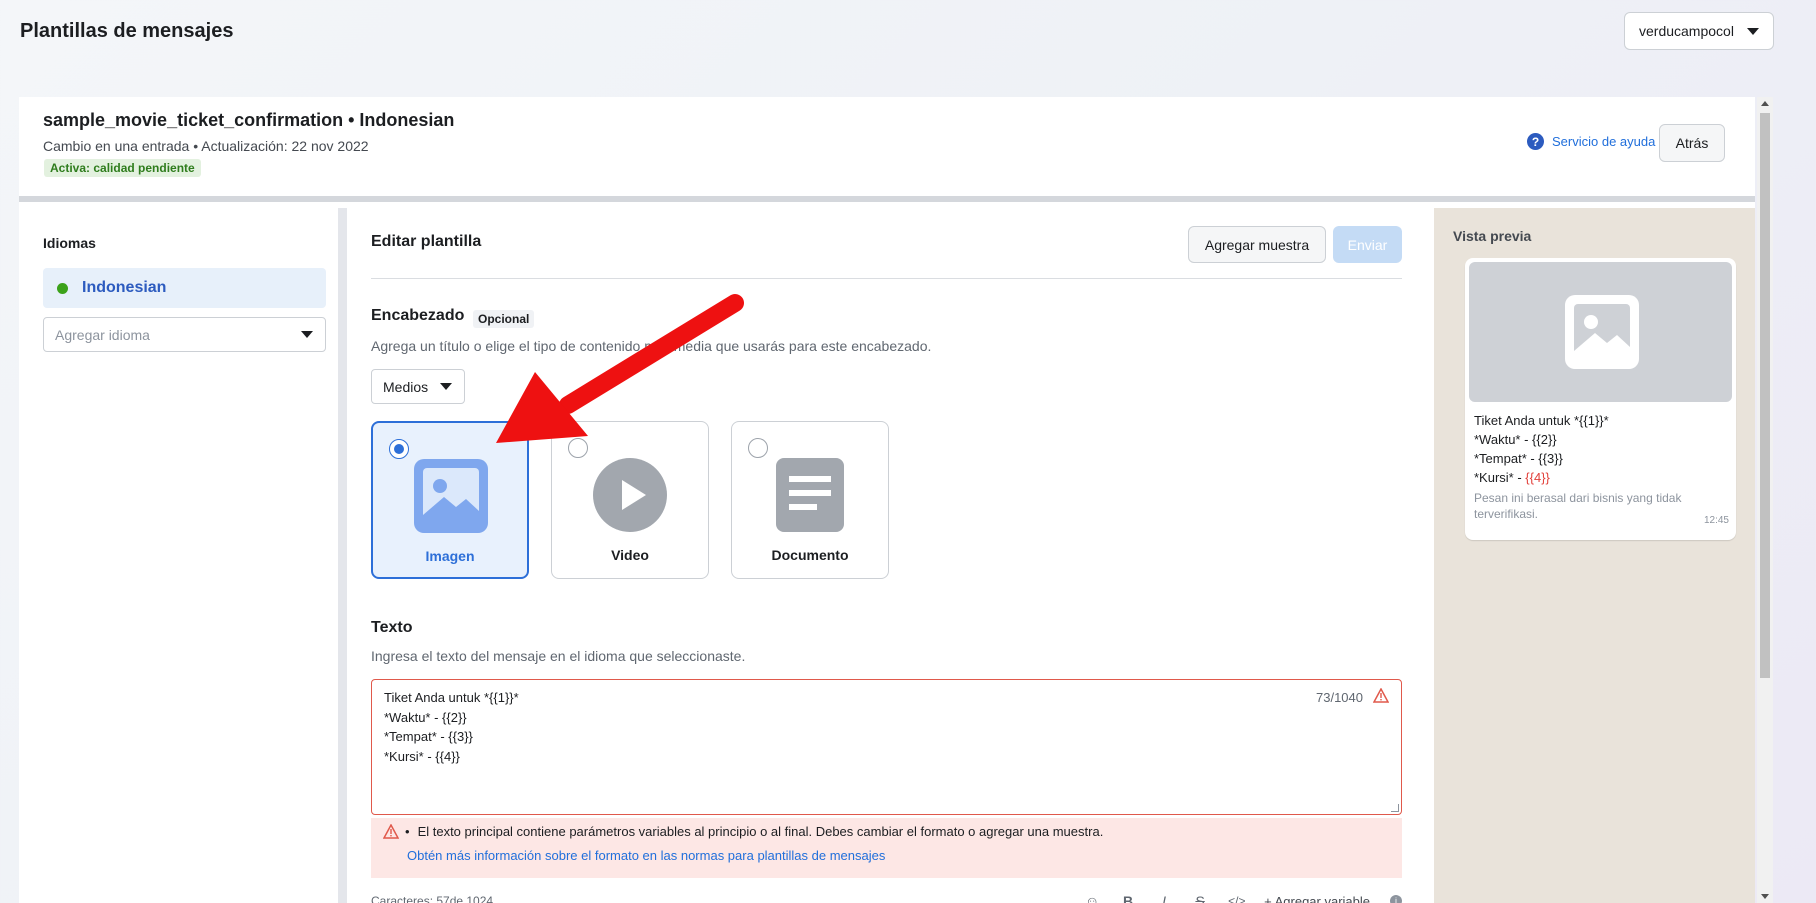 This screenshot has width=1816, height=903. Describe the element at coordinates (1765, 395) in the screenshot. I see `scroll-thumb` at that location.